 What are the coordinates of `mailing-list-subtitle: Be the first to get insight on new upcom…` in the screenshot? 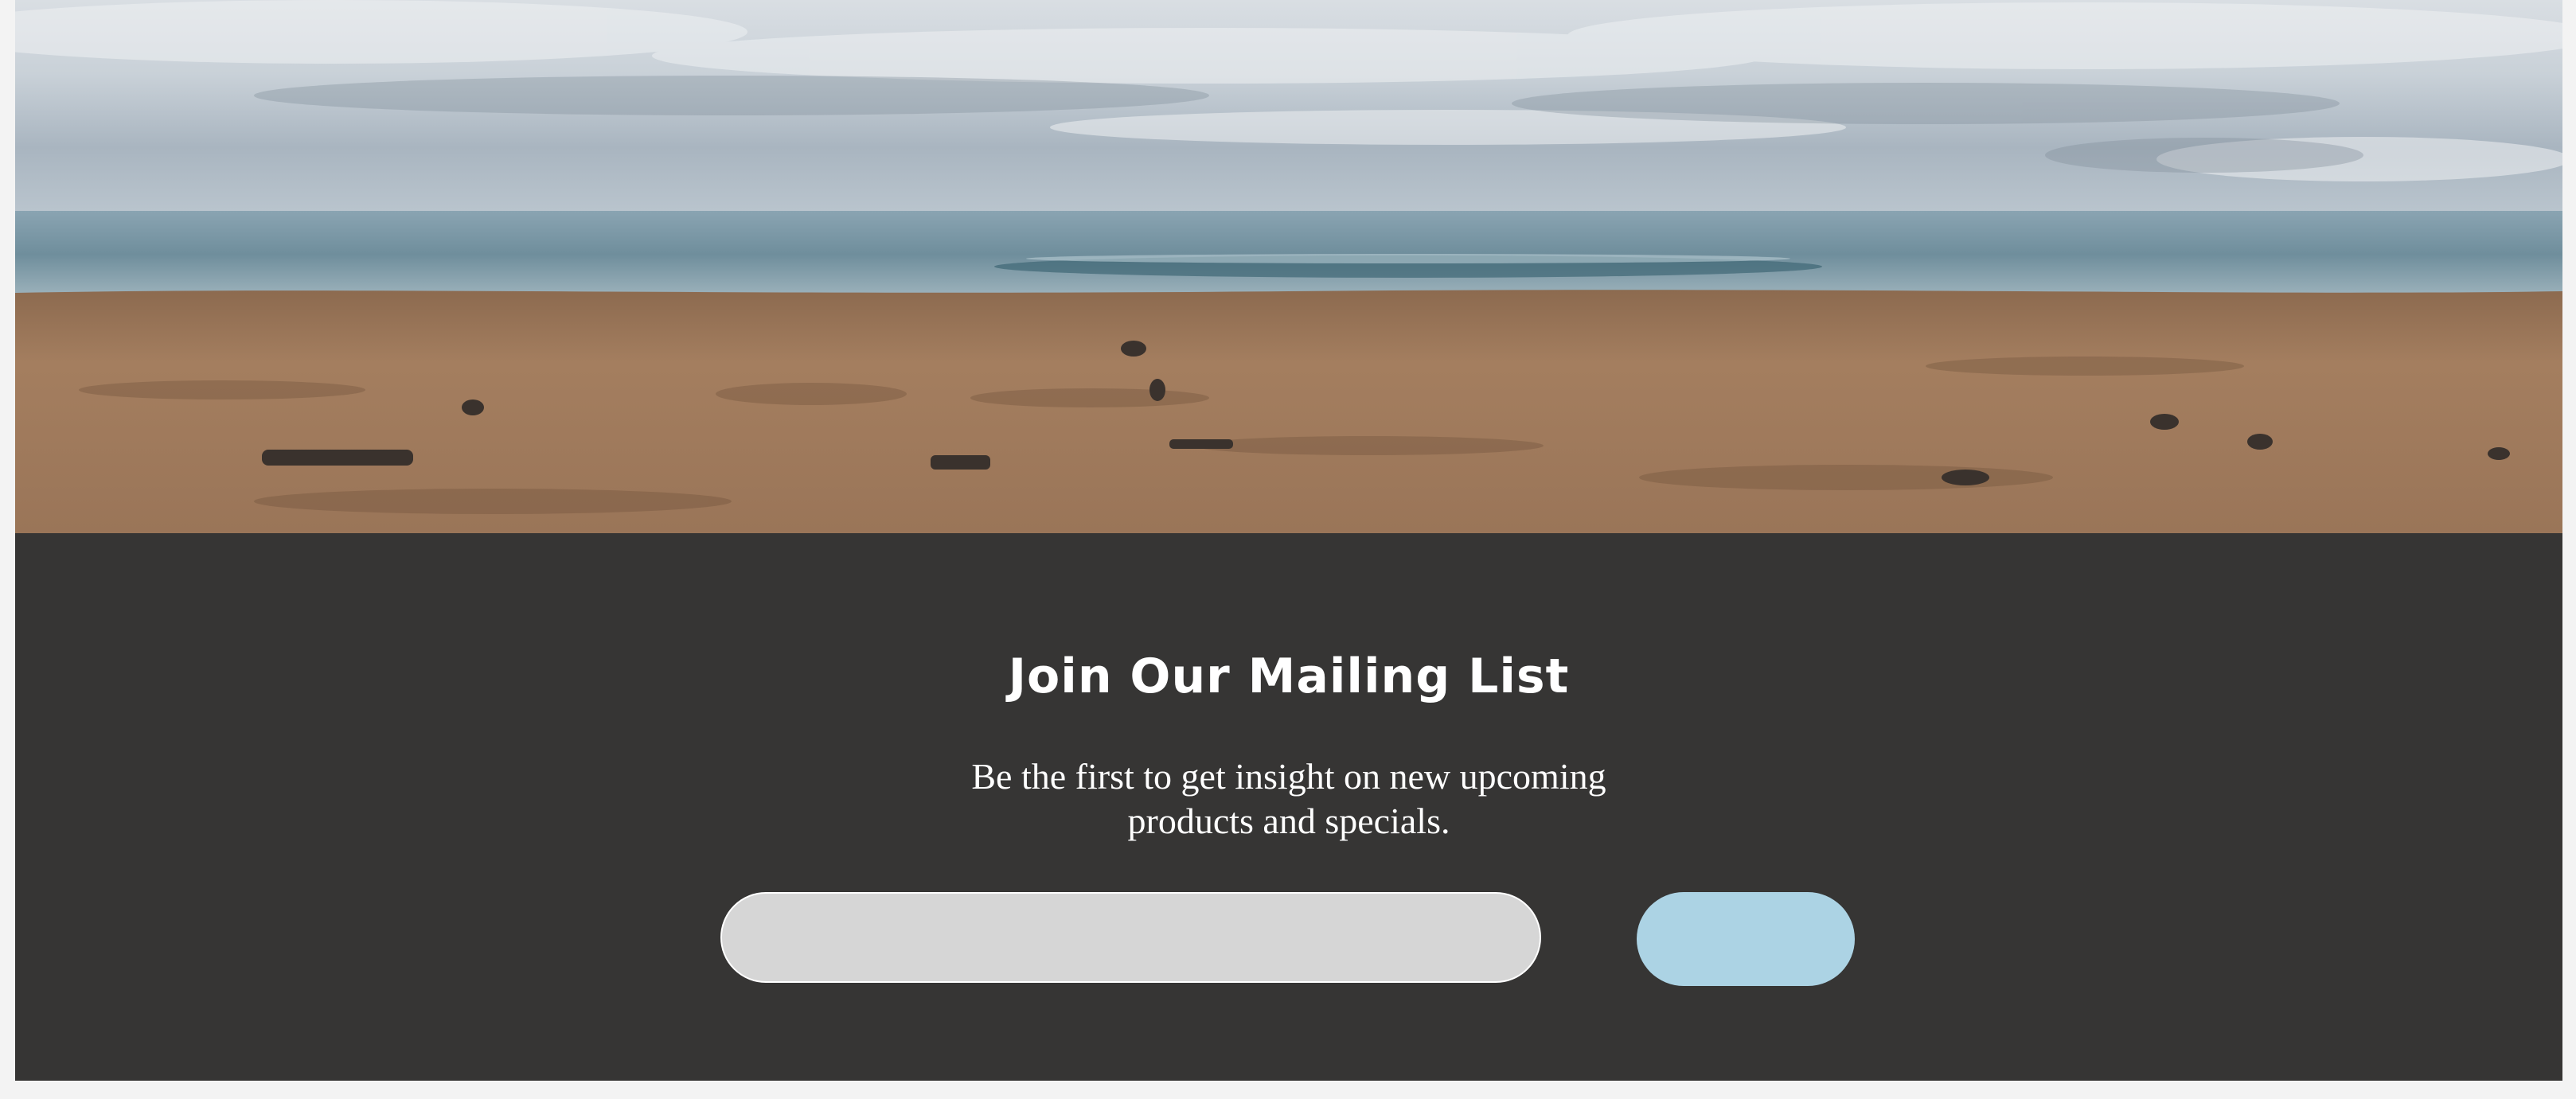 It's located at (1288, 798).